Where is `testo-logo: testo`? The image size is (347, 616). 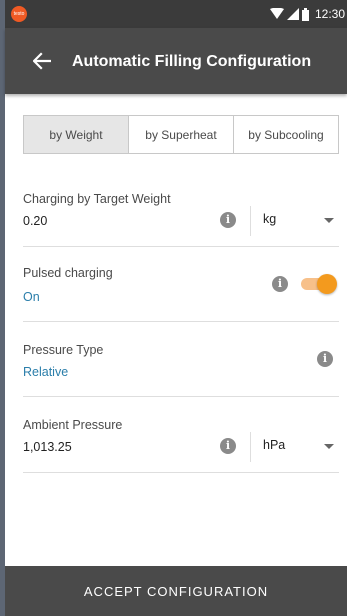 testo-logo: testo is located at coordinates (19, 14).